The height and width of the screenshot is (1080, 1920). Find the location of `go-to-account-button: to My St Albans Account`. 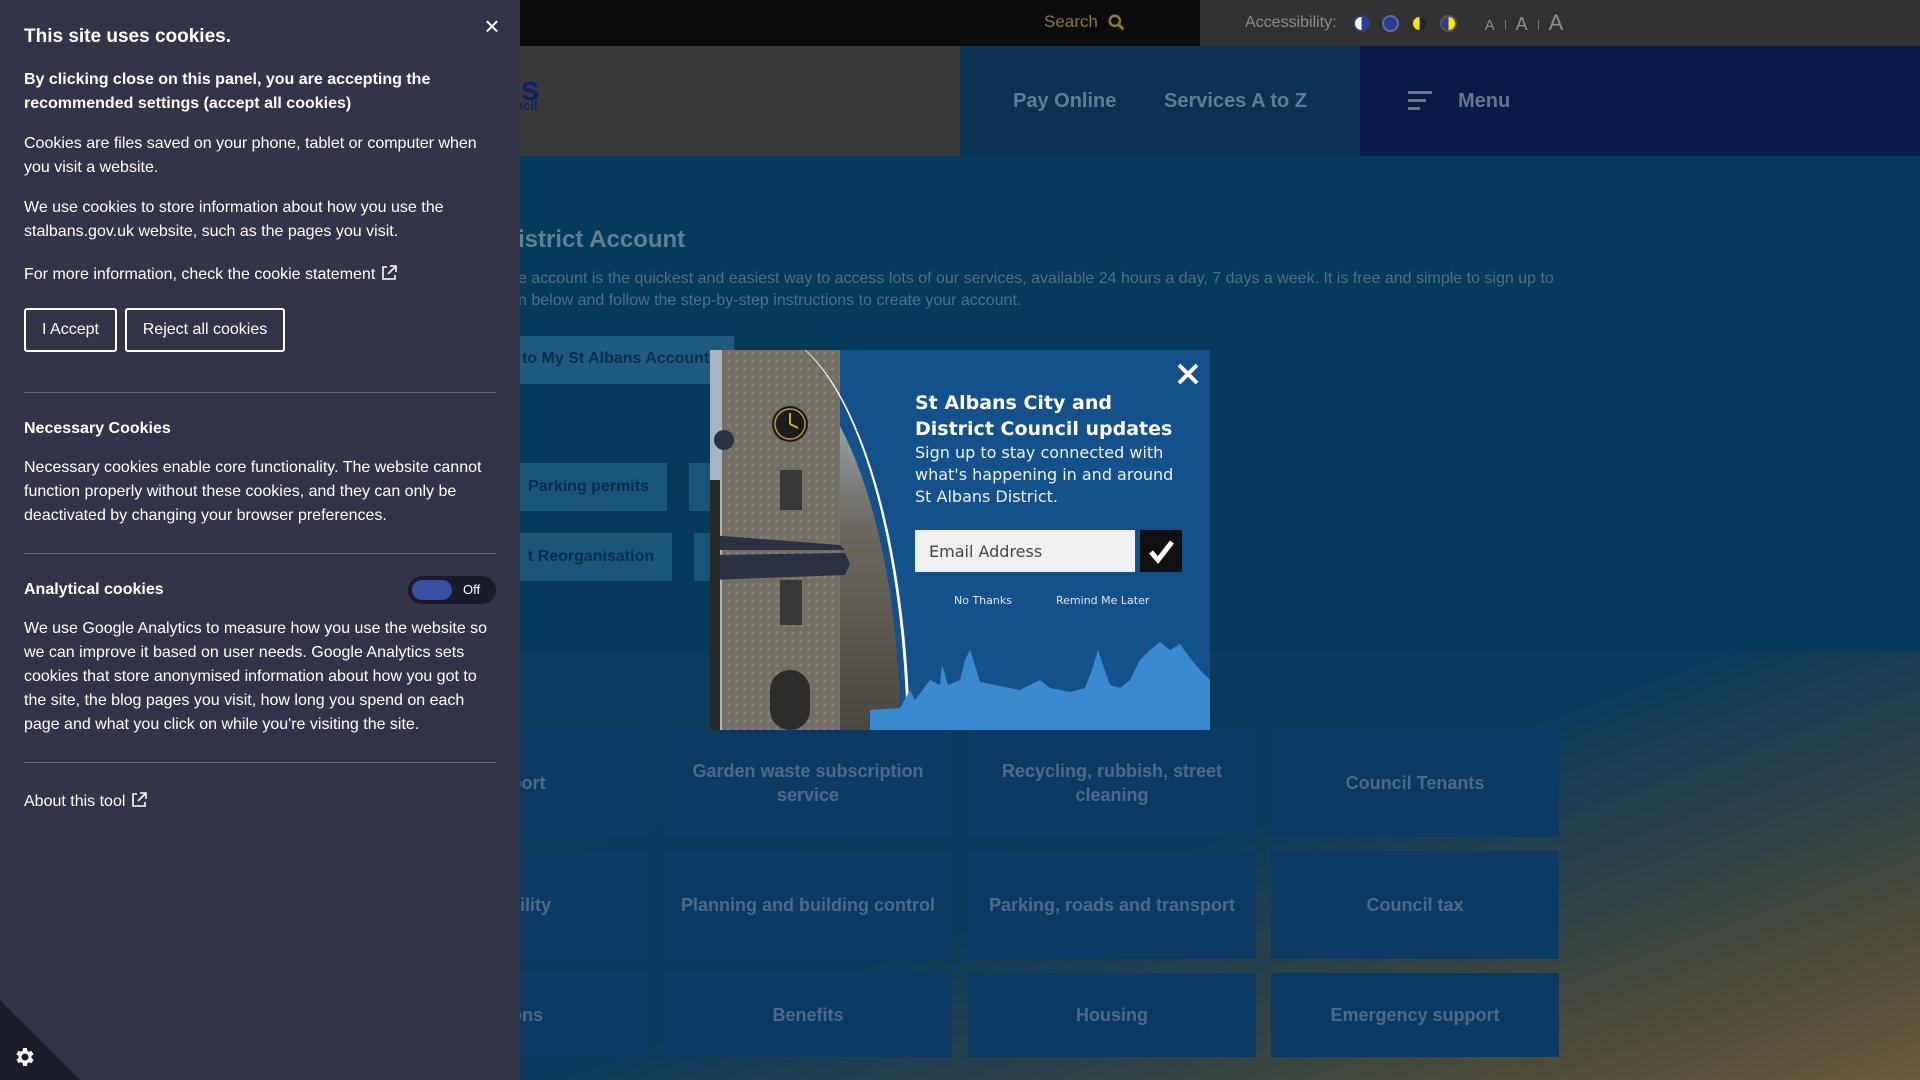

go-to-account-button: to My St Albans Account is located at coordinates (622, 360).